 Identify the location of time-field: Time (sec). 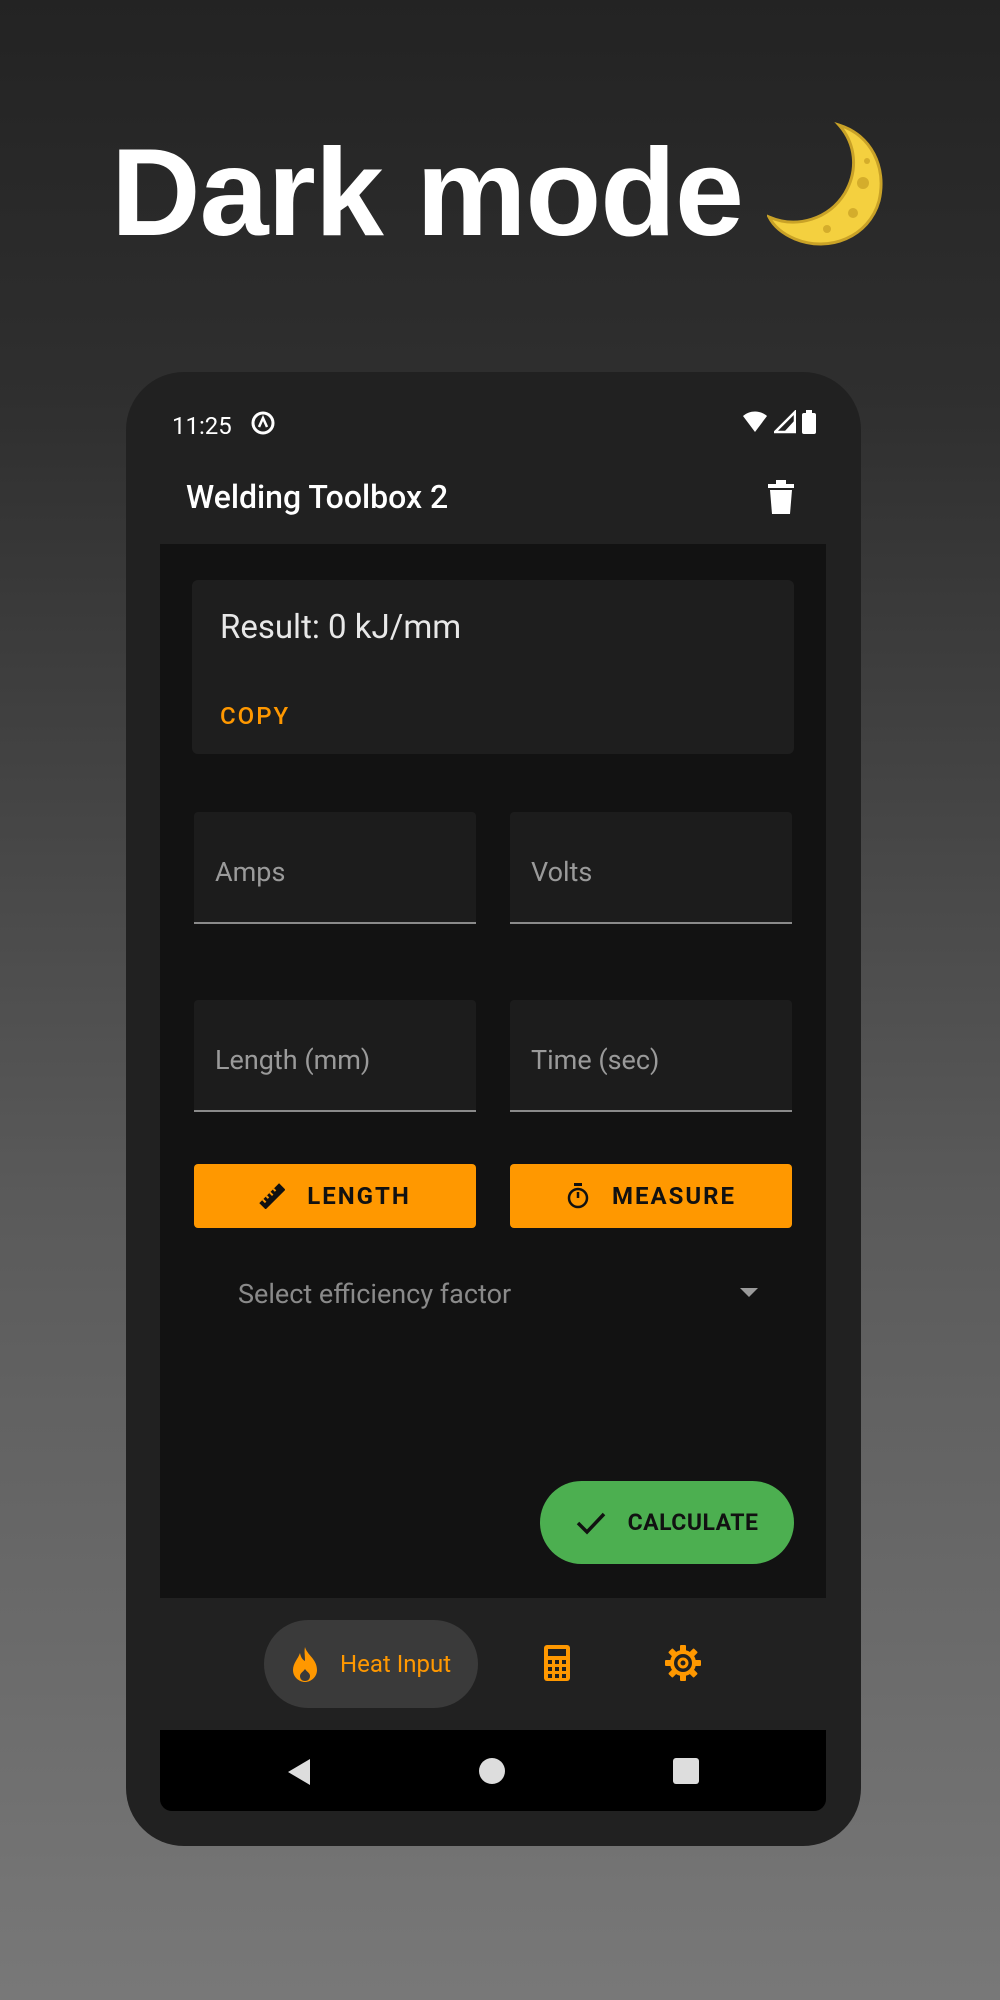
(651, 1056).